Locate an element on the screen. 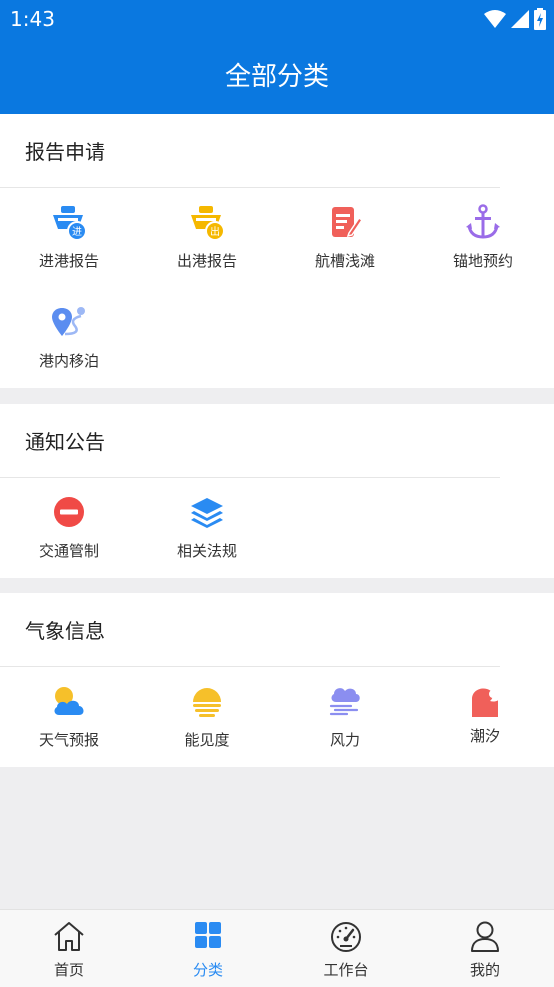  grid-item-label: 风力 is located at coordinates (344, 740).